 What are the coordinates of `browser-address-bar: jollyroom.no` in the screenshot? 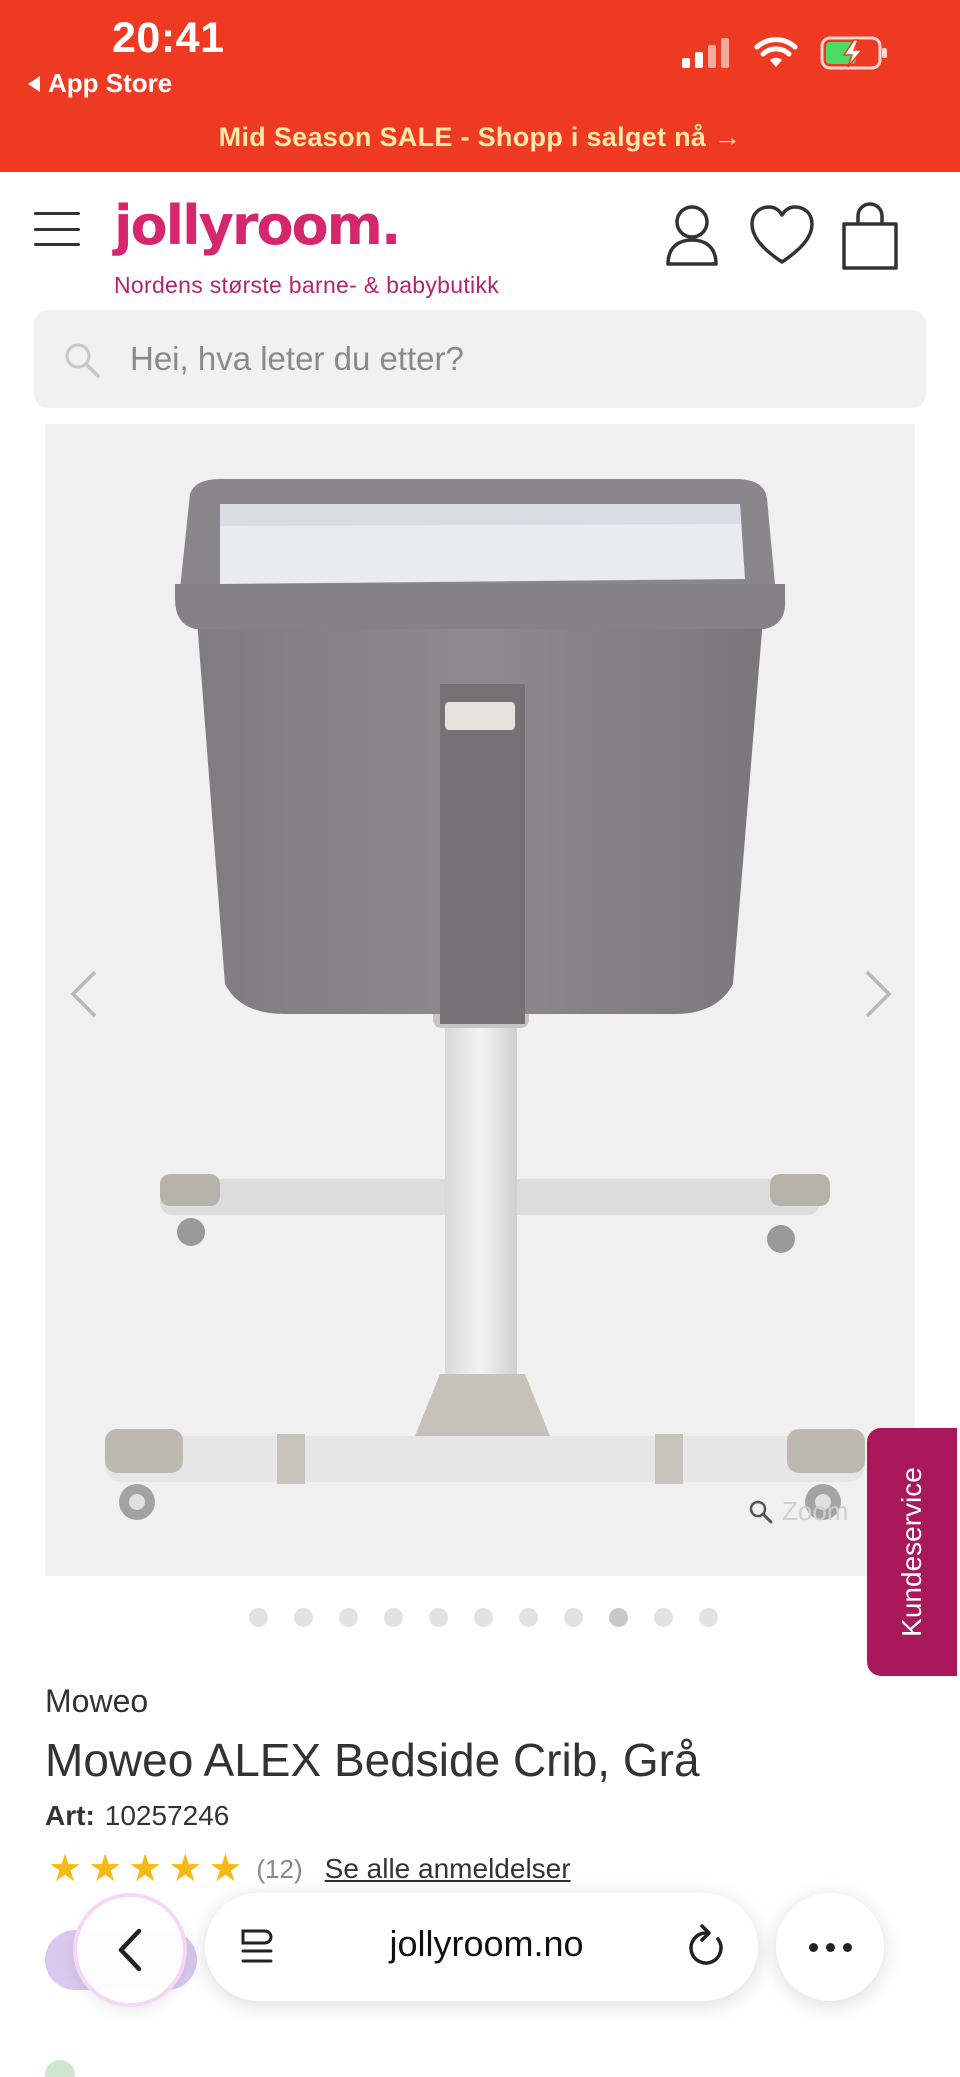 It's located at (481, 1947).